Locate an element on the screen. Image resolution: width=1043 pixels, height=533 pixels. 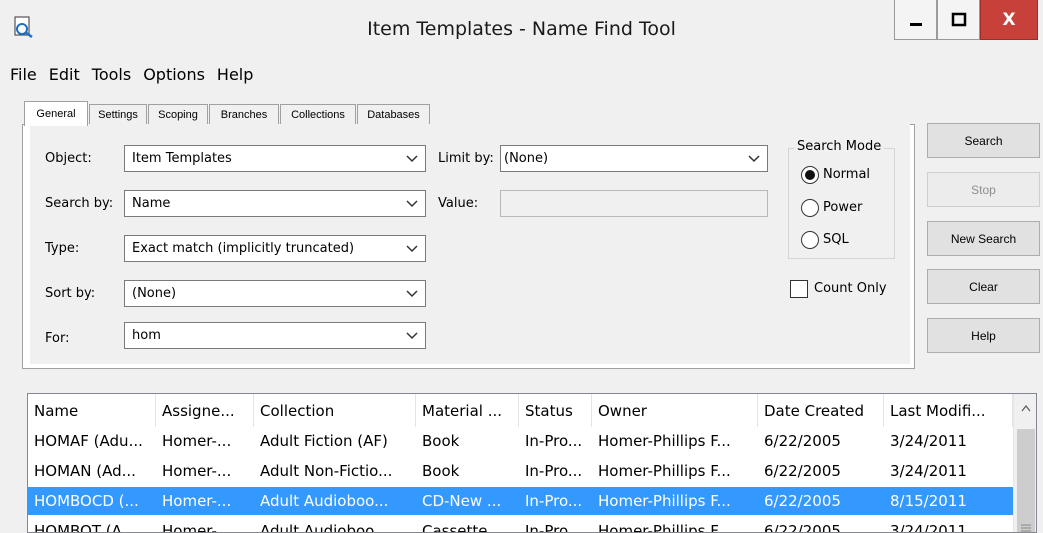
object-value: Item Templates is located at coordinates (182, 158).